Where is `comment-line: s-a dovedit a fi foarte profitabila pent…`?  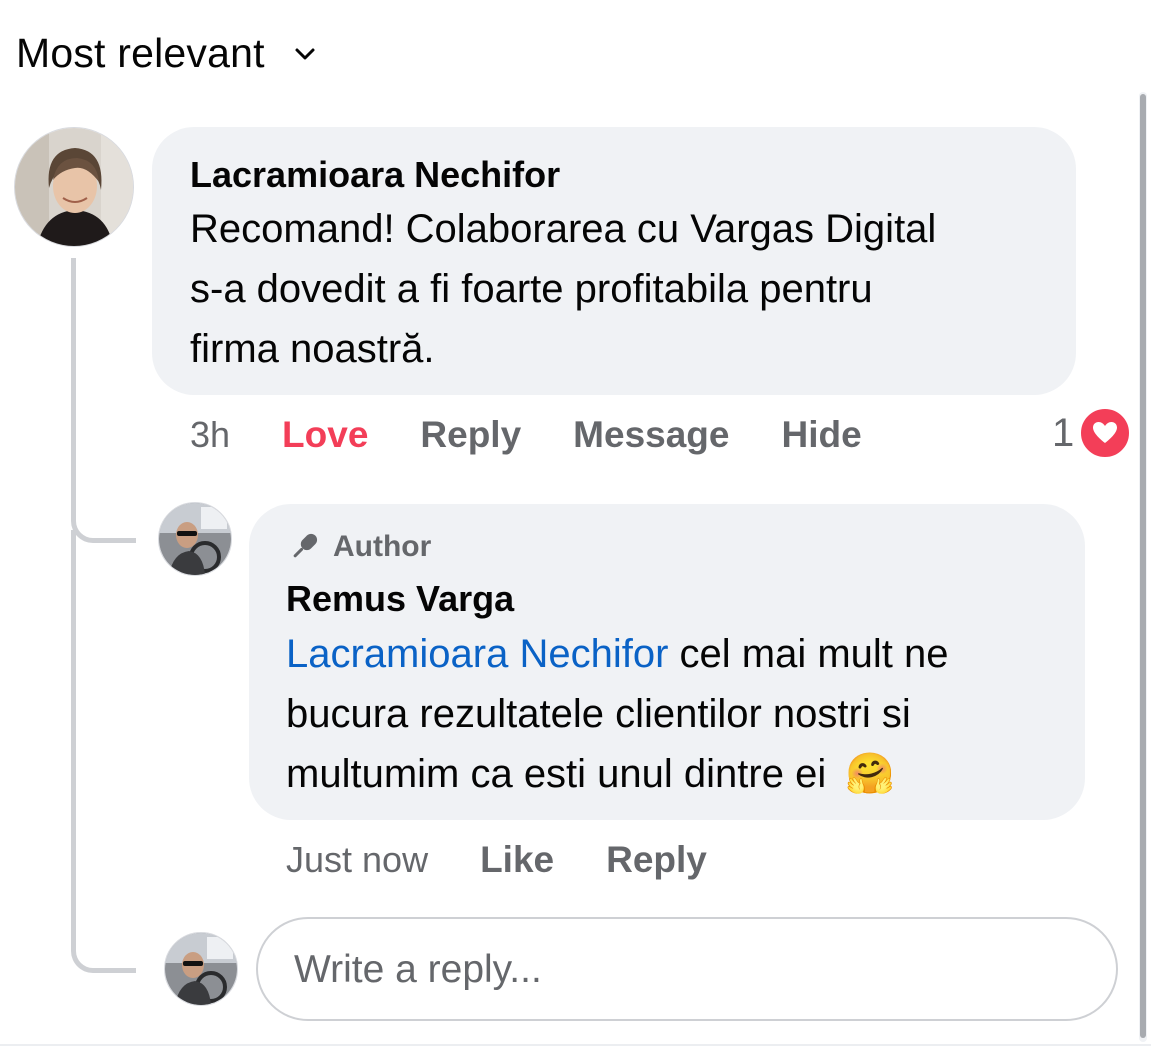 comment-line: s-a dovedit a fi foarte profitabila pent… is located at coordinates (531, 289).